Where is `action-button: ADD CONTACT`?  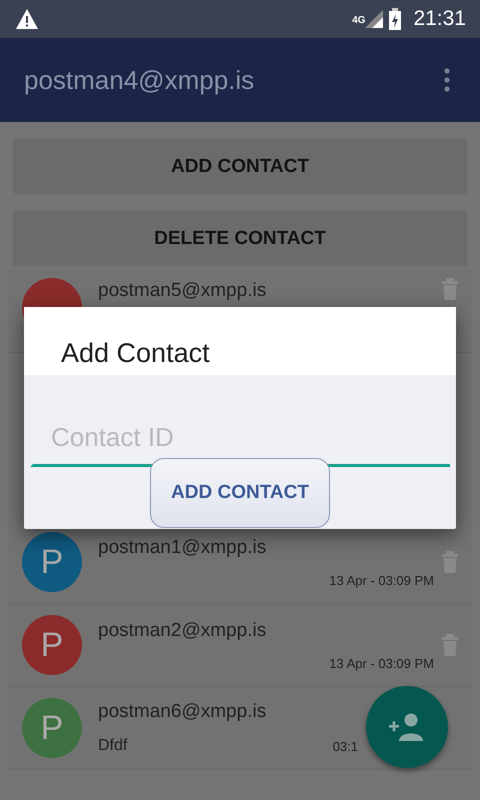 action-button: ADD CONTACT is located at coordinates (240, 166).